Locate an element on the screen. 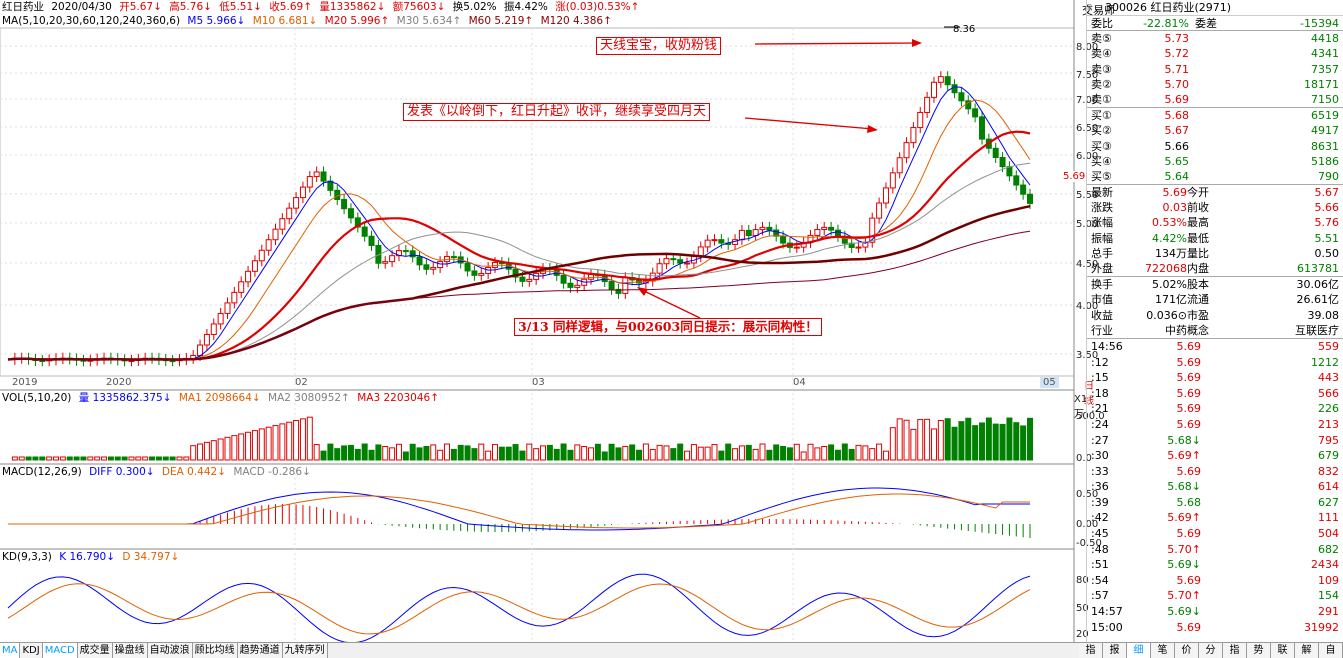 Image resolution: width=1343 pixels, height=658 pixels. buy-price: 5.64 is located at coordinates (1177, 176).